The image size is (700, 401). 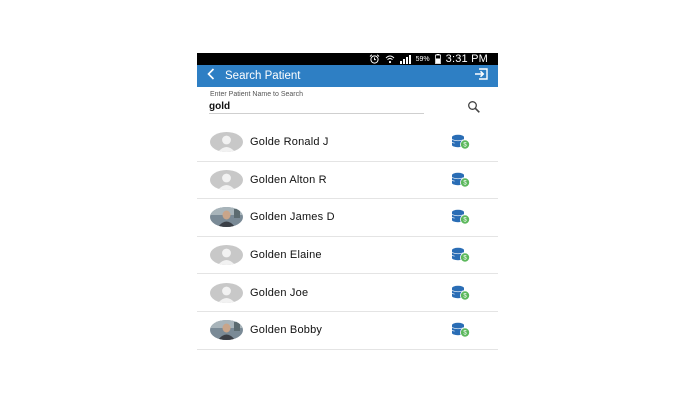 I want to click on chevron-left-icon, so click(x=211, y=76).